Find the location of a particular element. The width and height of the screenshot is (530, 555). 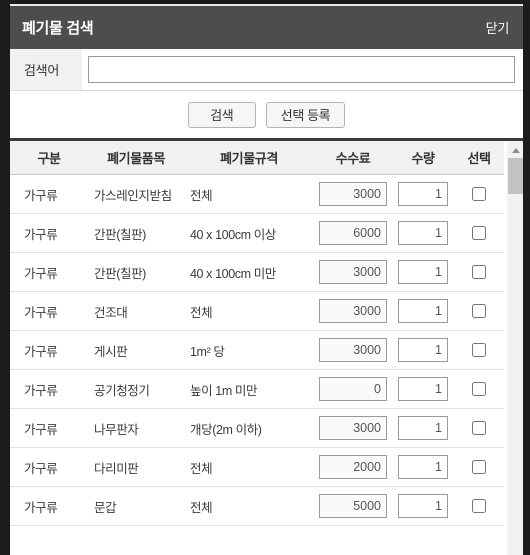

column-header-select: 선택 is located at coordinates (479, 158).